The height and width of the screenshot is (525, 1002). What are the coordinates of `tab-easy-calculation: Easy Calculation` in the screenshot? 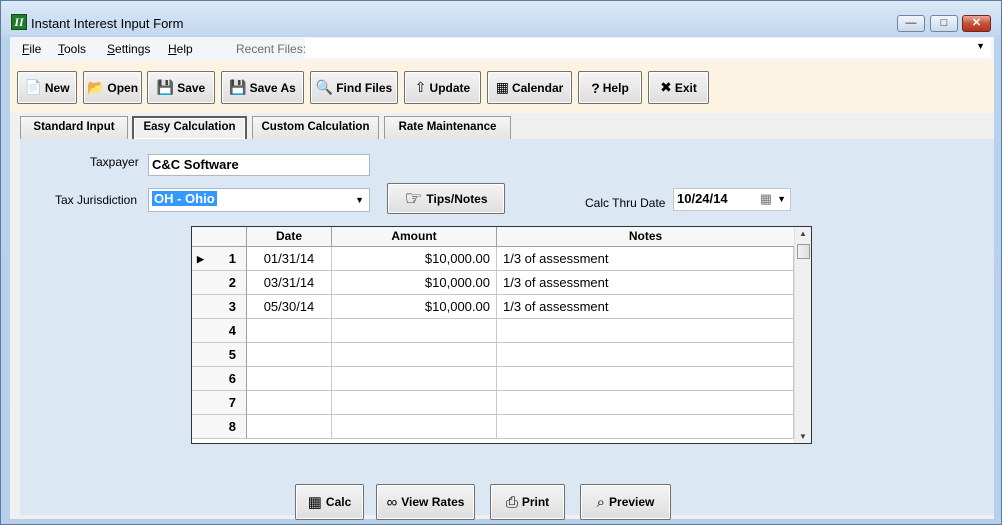 It's located at (189, 127).